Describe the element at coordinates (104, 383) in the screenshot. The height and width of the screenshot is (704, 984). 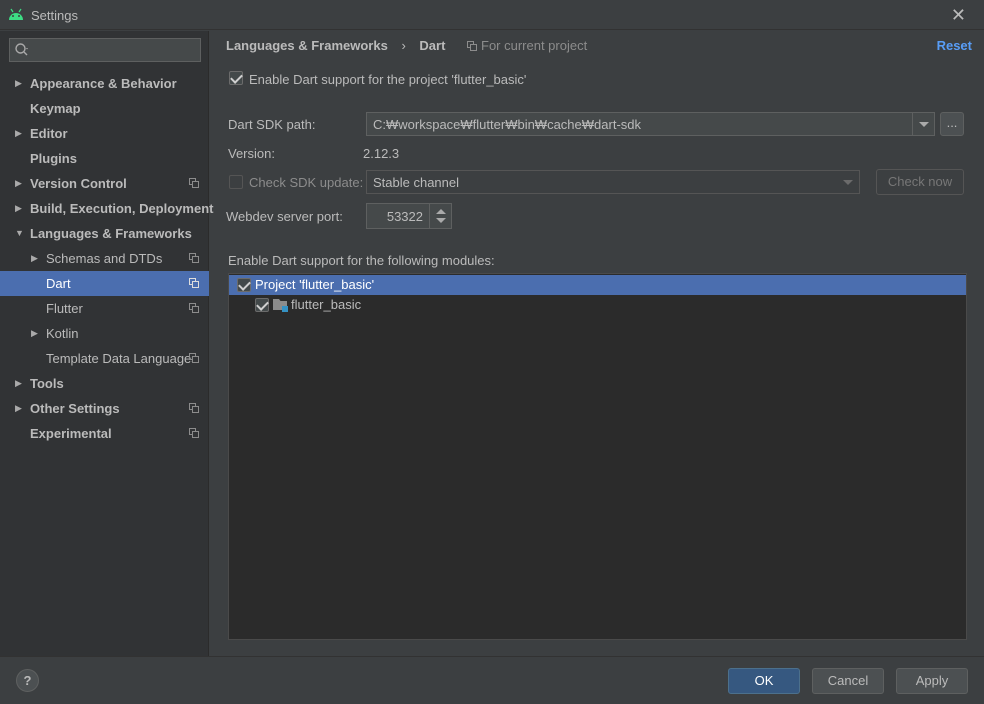
I see `sidebar-item-tools: ▶ Tools` at that location.